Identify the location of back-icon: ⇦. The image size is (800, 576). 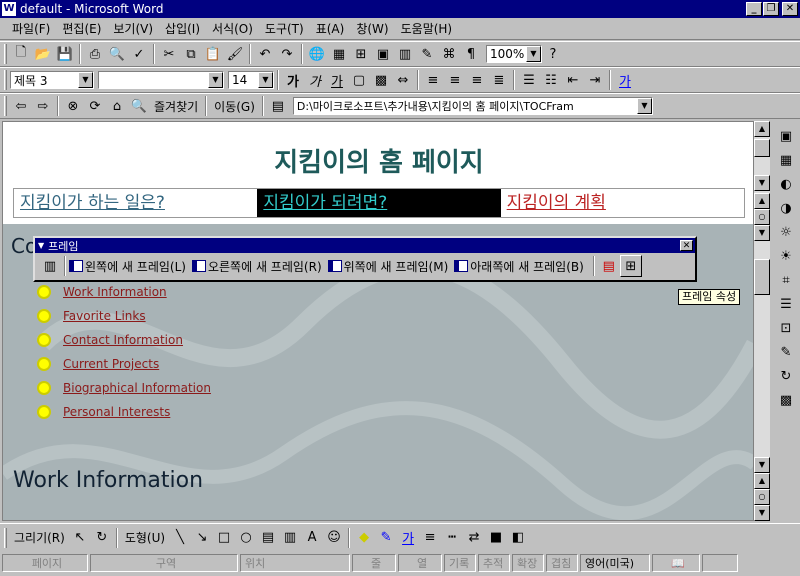
(21, 106).